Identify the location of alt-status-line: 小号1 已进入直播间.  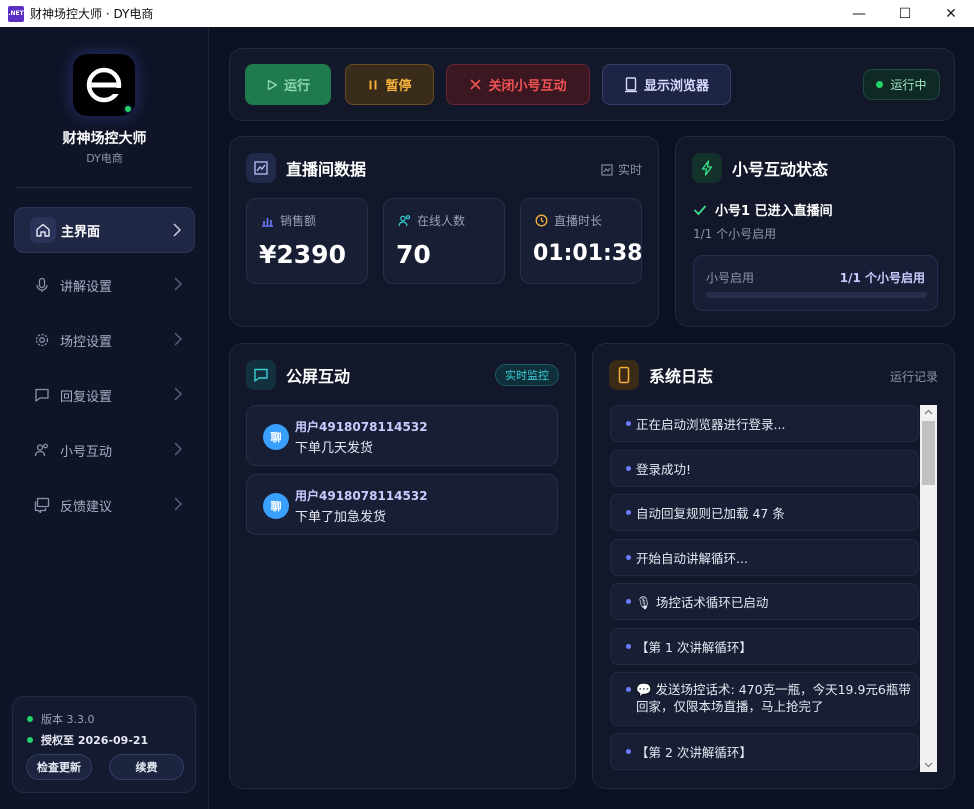
(763, 209).